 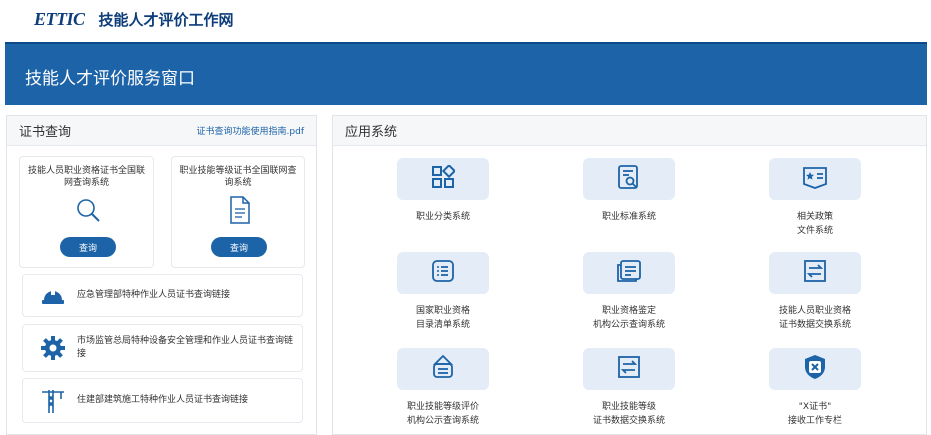 What do you see at coordinates (53, 296) in the screenshot?
I see `helmet-icon` at bounding box center [53, 296].